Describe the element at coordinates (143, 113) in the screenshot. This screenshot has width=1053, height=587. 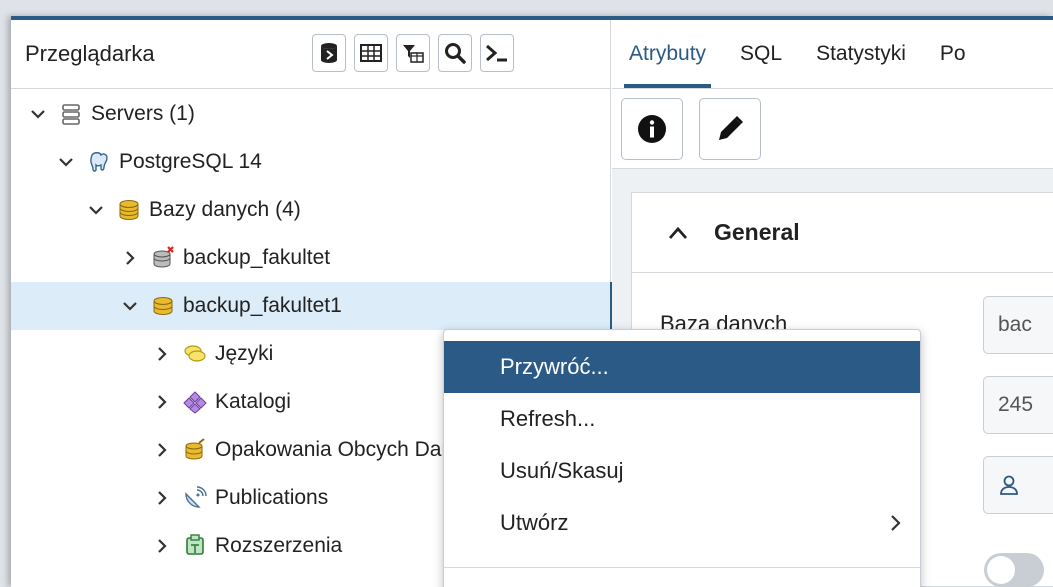
I see `tree-label: Servers (1)` at that location.